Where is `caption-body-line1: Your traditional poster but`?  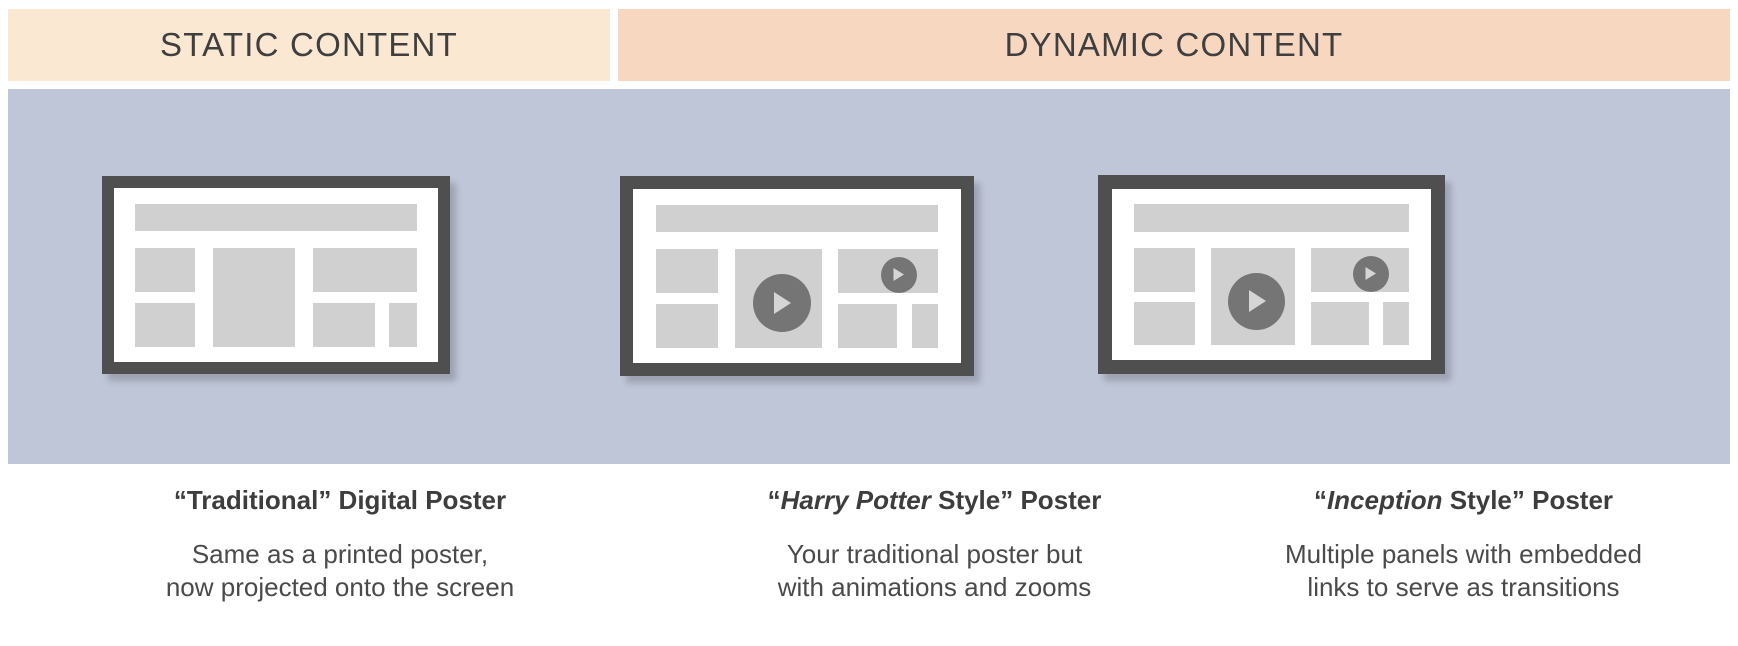 caption-body-line1: Your traditional poster but is located at coordinates (934, 553).